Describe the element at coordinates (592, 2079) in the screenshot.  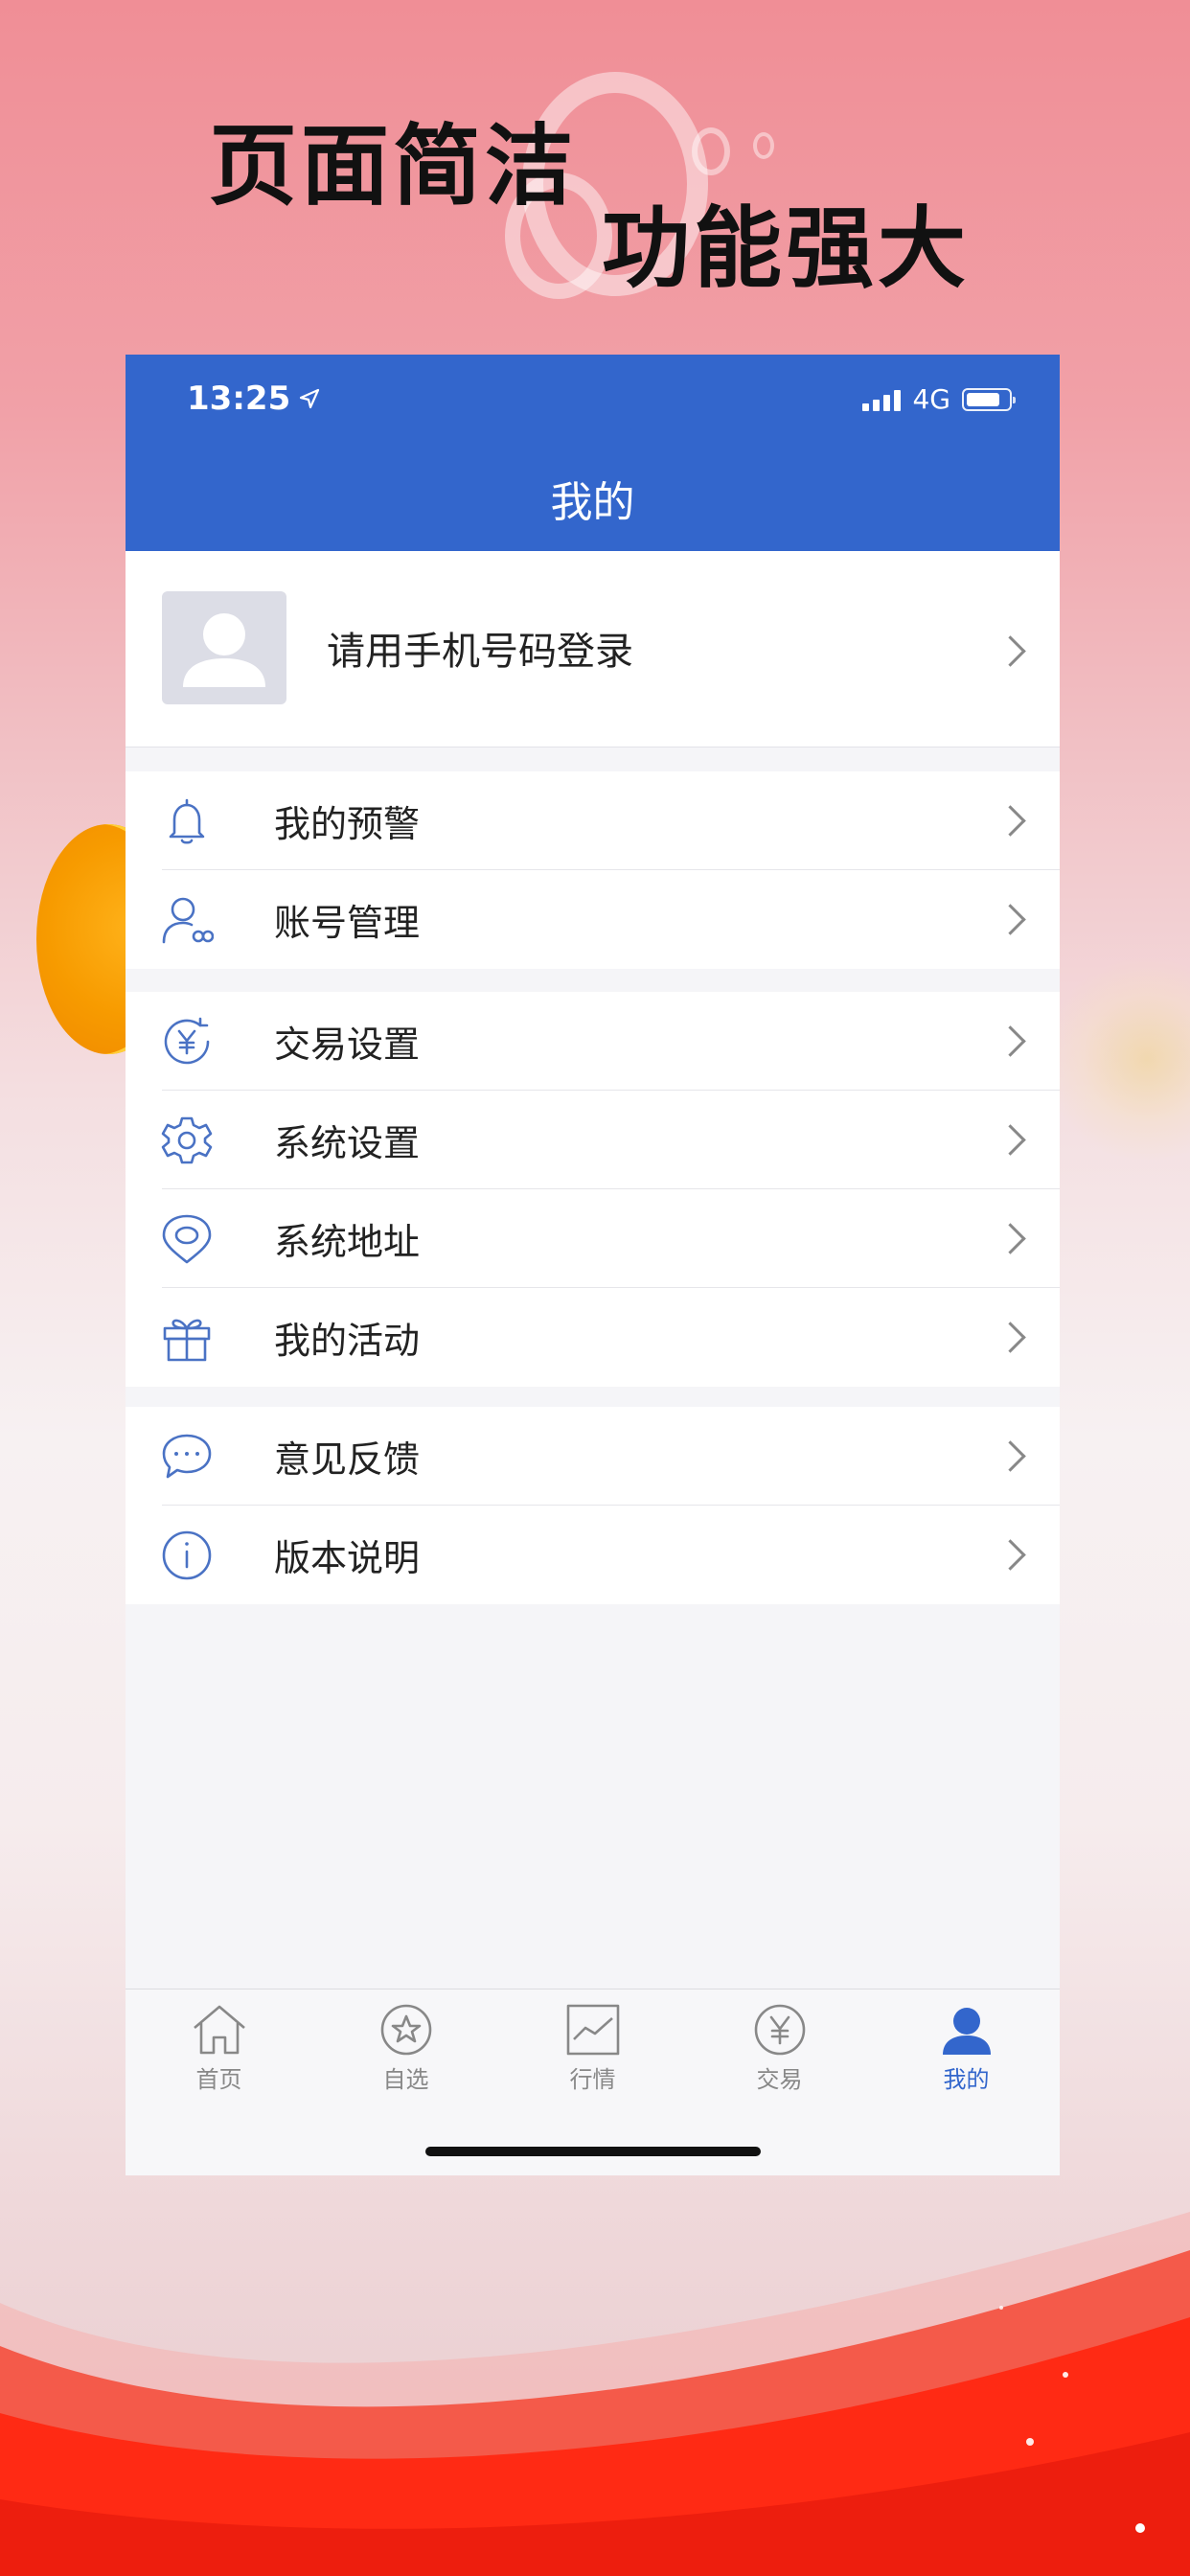
I see `tab-label: 行情` at that location.